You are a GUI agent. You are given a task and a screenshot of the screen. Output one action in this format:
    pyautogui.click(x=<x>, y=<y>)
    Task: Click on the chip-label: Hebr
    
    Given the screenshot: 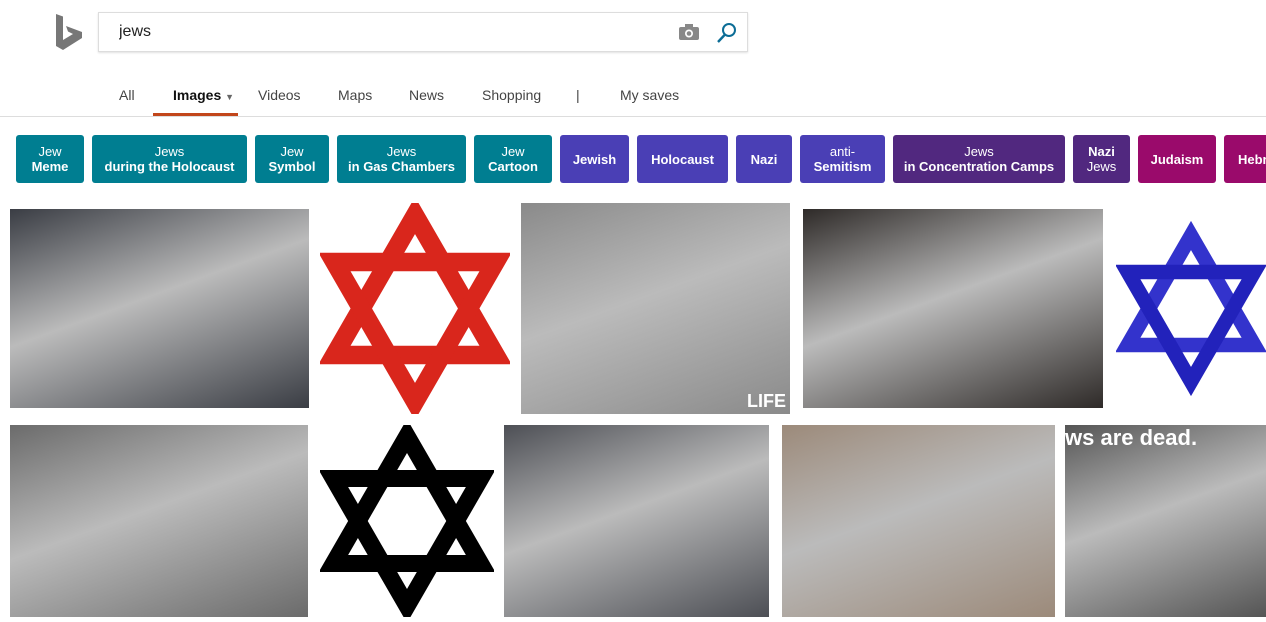 What is the action you would take?
    pyautogui.click(x=1252, y=159)
    